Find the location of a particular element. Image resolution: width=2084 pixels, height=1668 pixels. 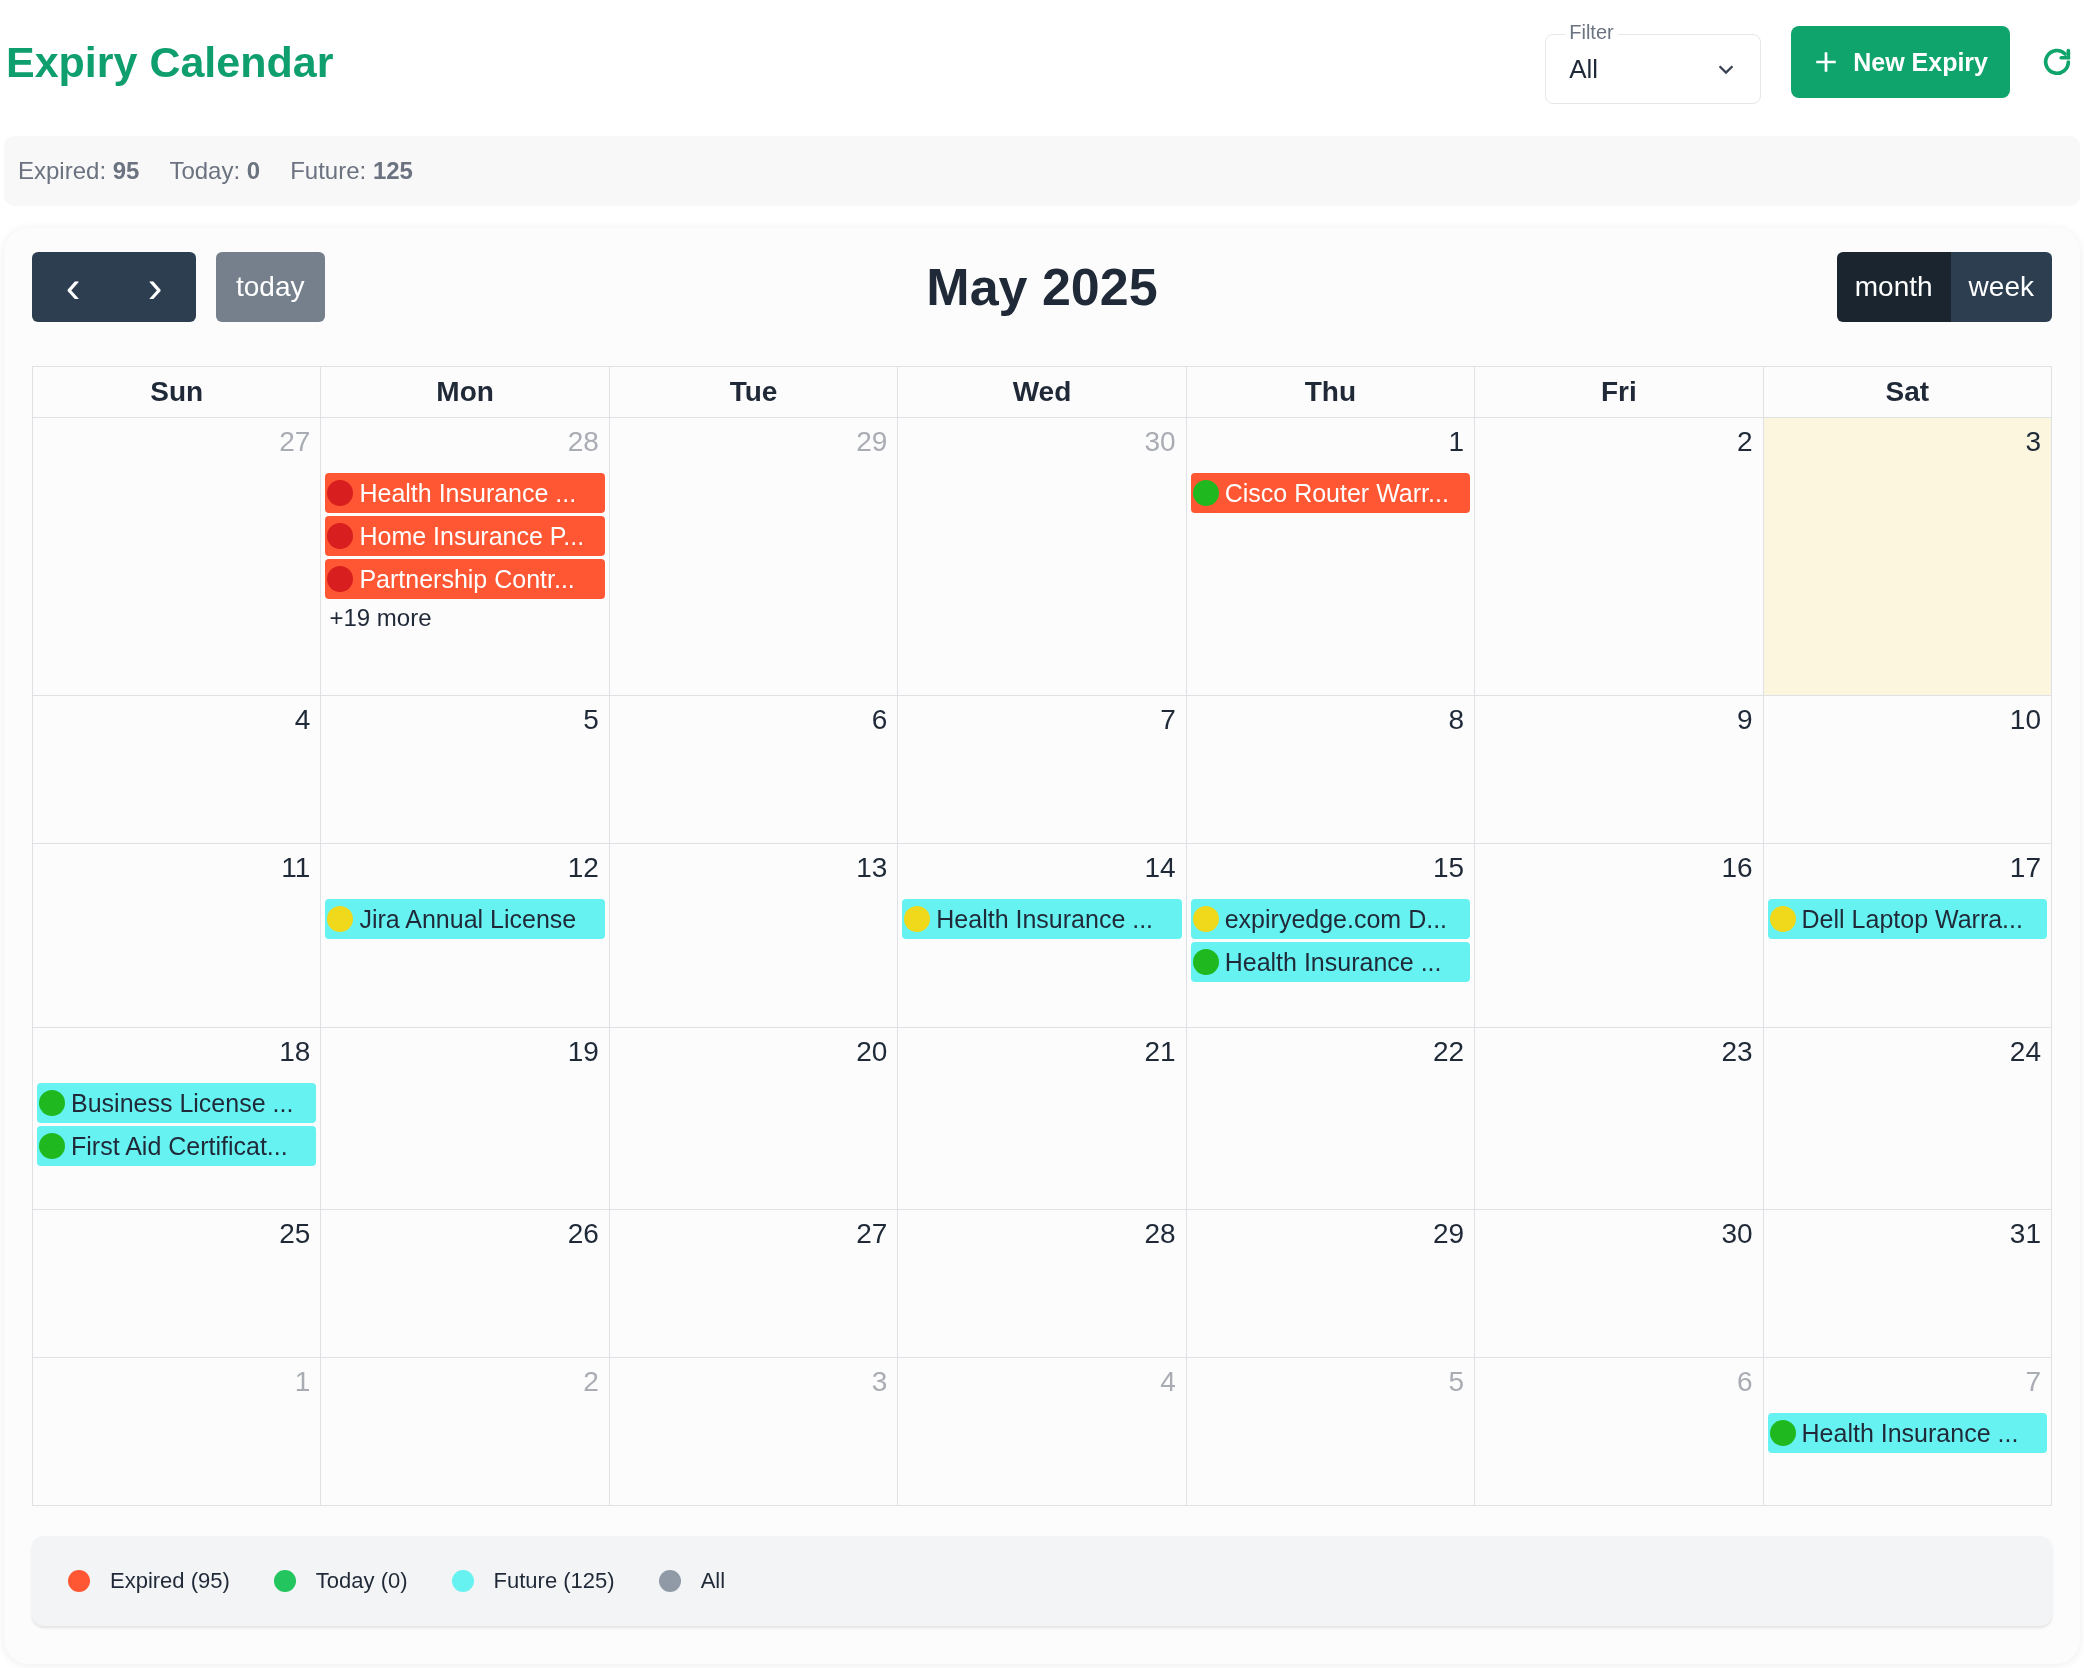

legend-label: Today (0) is located at coordinates (361, 1581).